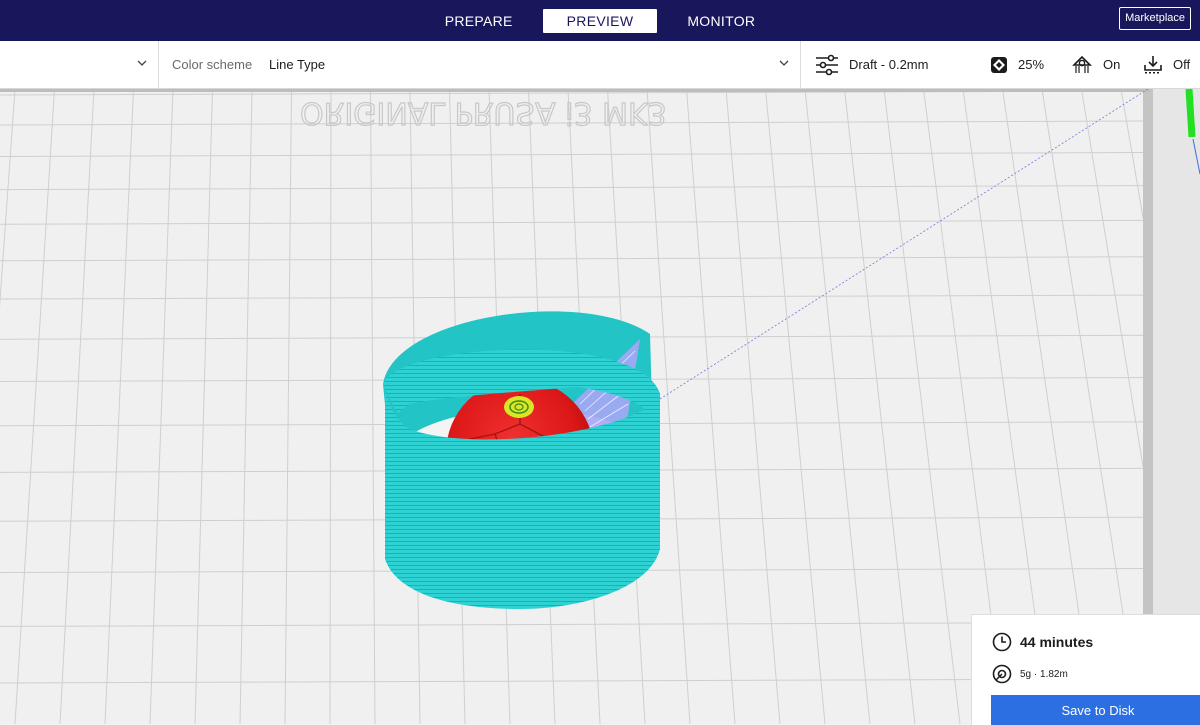 The image size is (1200, 725). Describe the element at coordinates (1085, 669) in the screenshot. I see `print-info-panel: 44 minutes 5g · 1.82m Save to Disk` at that location.